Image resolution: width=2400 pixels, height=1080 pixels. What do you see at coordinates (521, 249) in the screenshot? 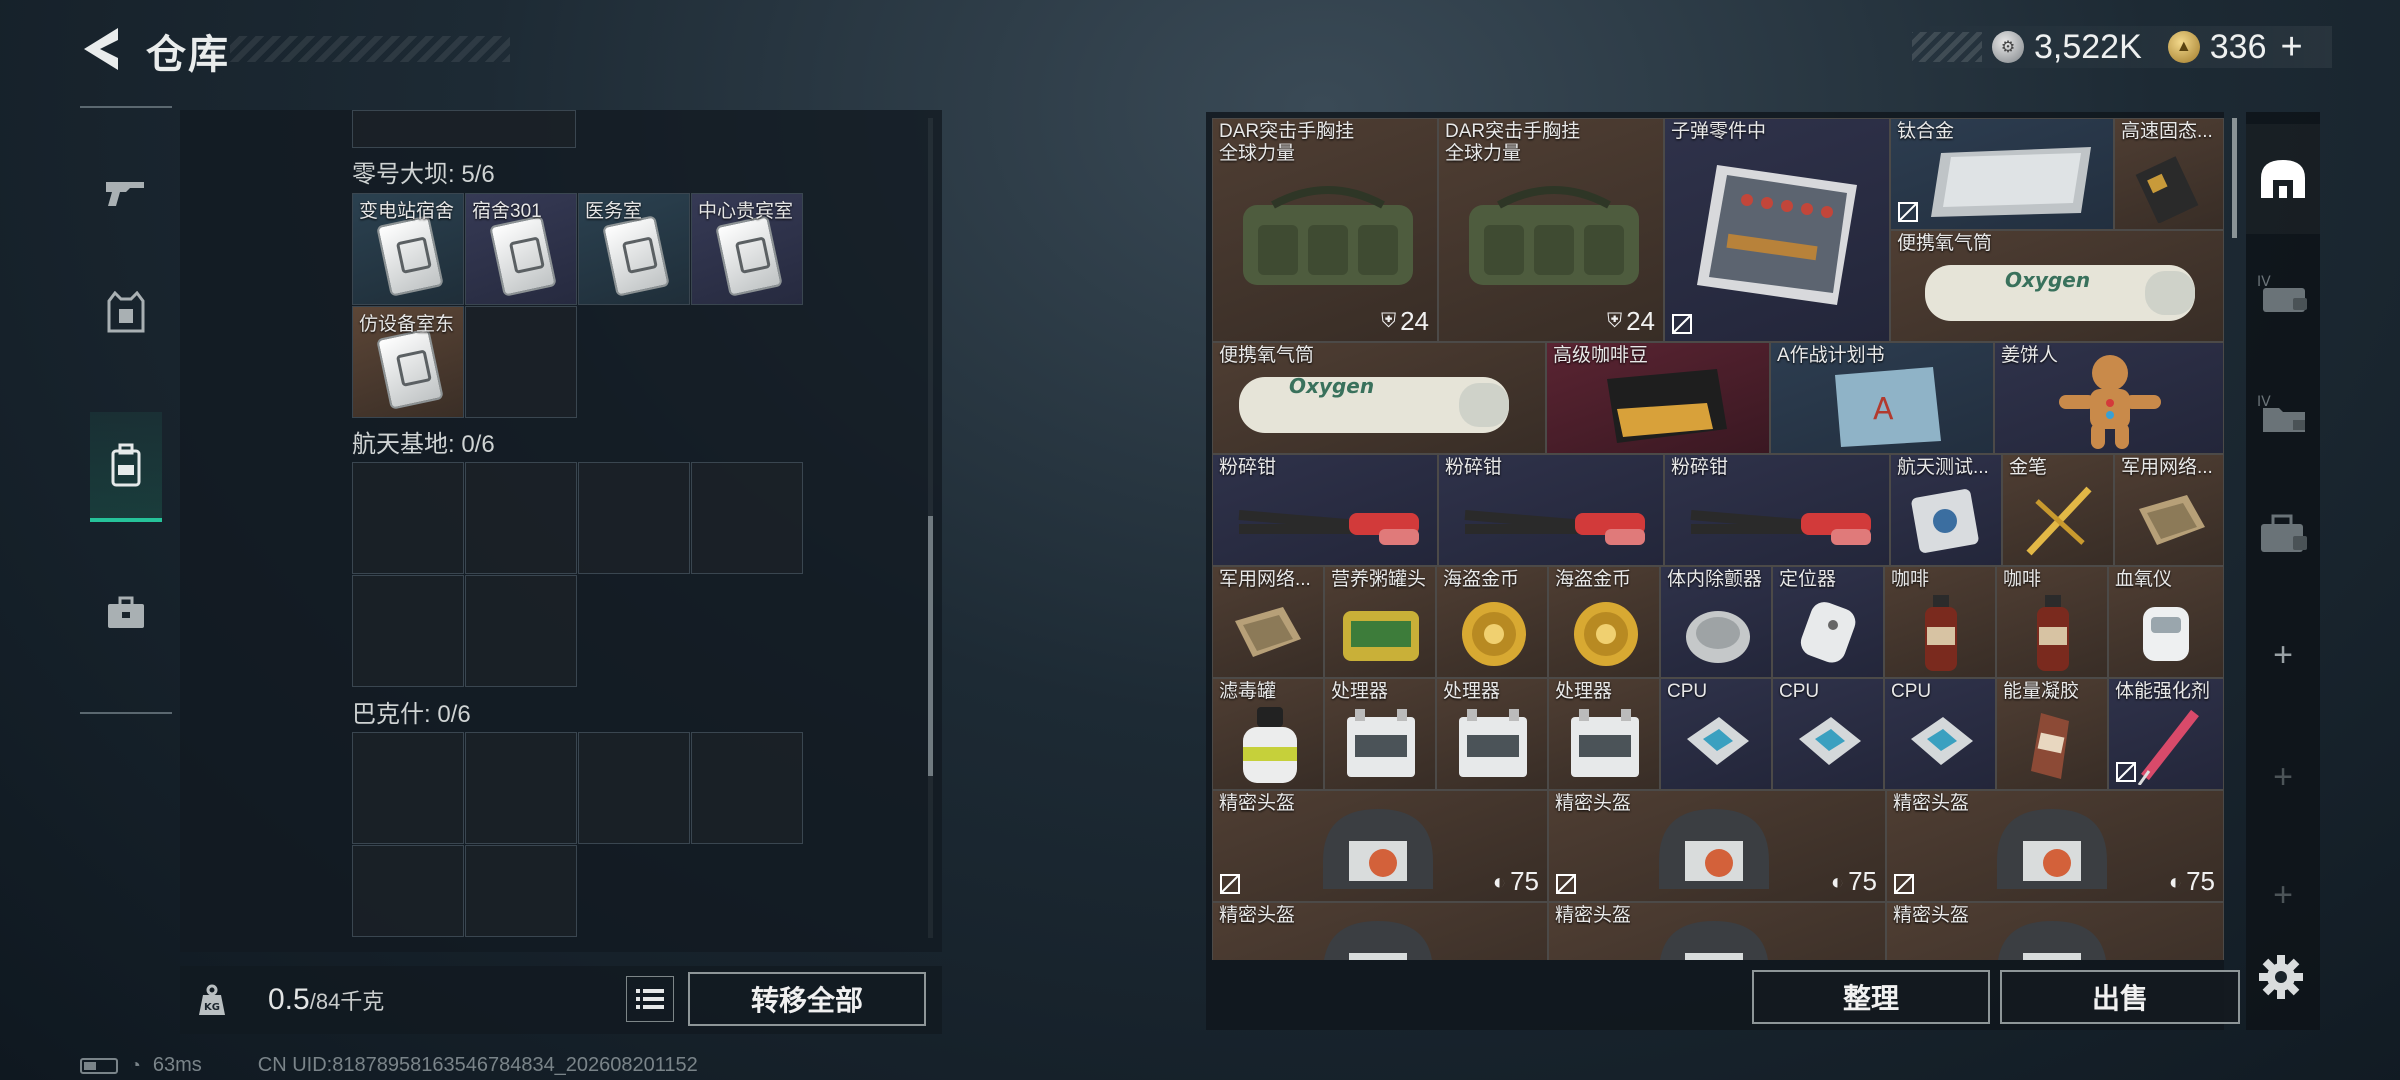
I see `keycard-slot: 宿舍301` at bounding box center [521, 249].